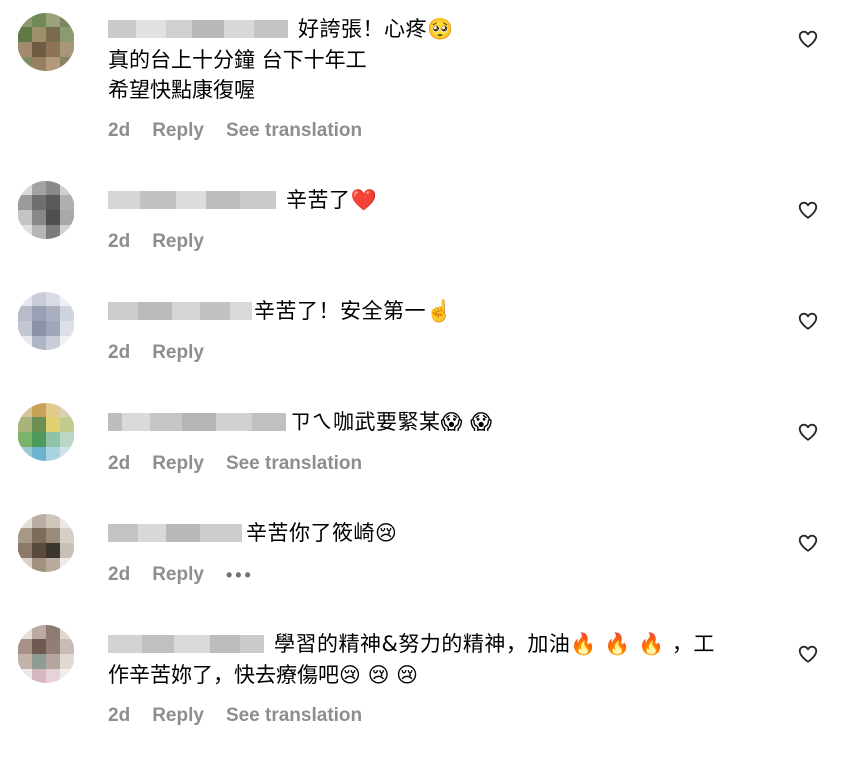 This screenshot has height=764, width=842. What do you see at coordinates (332, 200) in the screenshot?
I see `comment-text: 辛苦了❤️` at bounding box center [332, 200].